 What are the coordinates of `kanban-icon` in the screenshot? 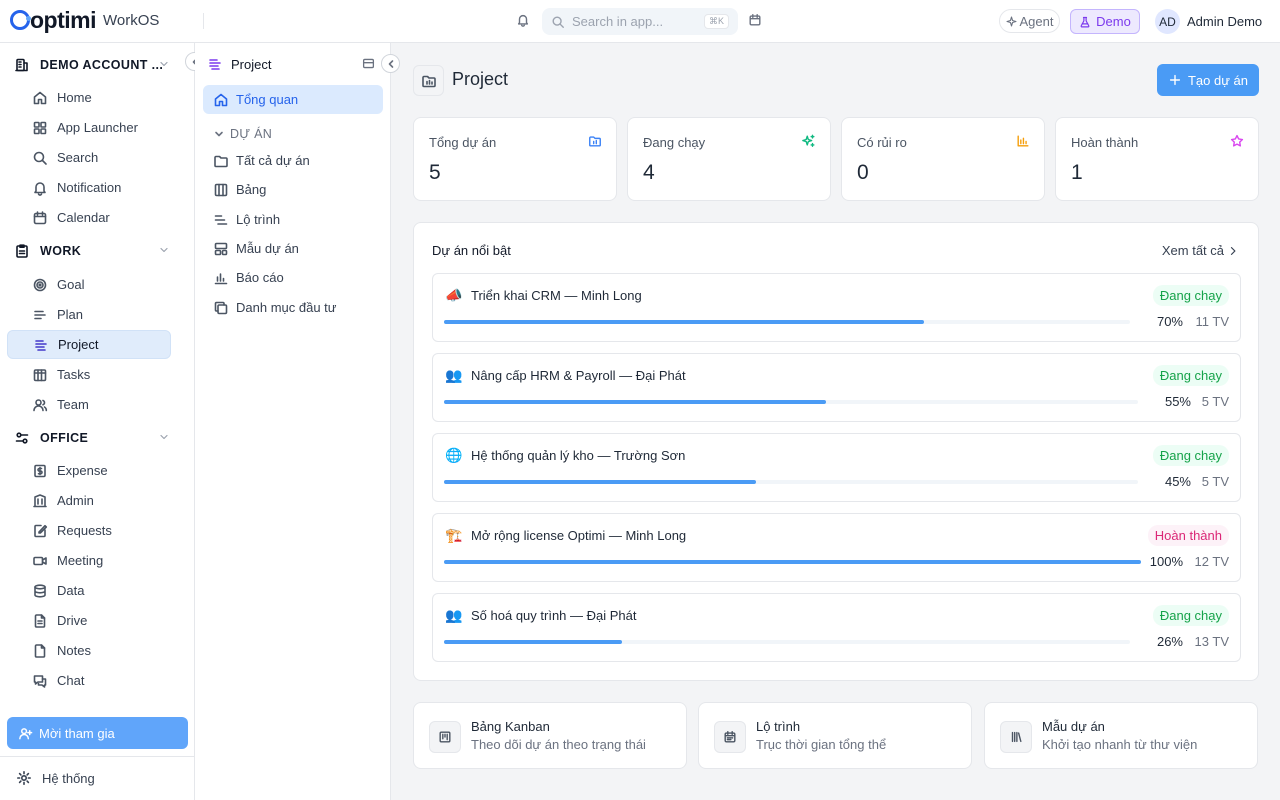 It's located at (445, 737).